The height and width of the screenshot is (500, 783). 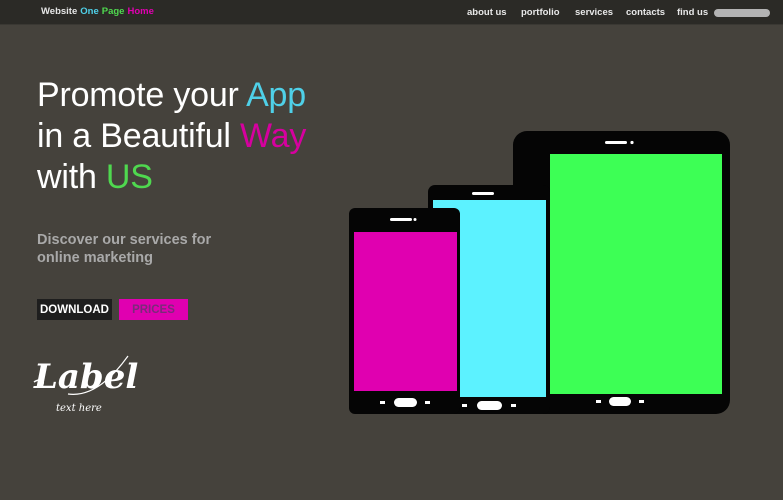 I want to click on phone-large-speaker-icon, so click(x=483, y=193).